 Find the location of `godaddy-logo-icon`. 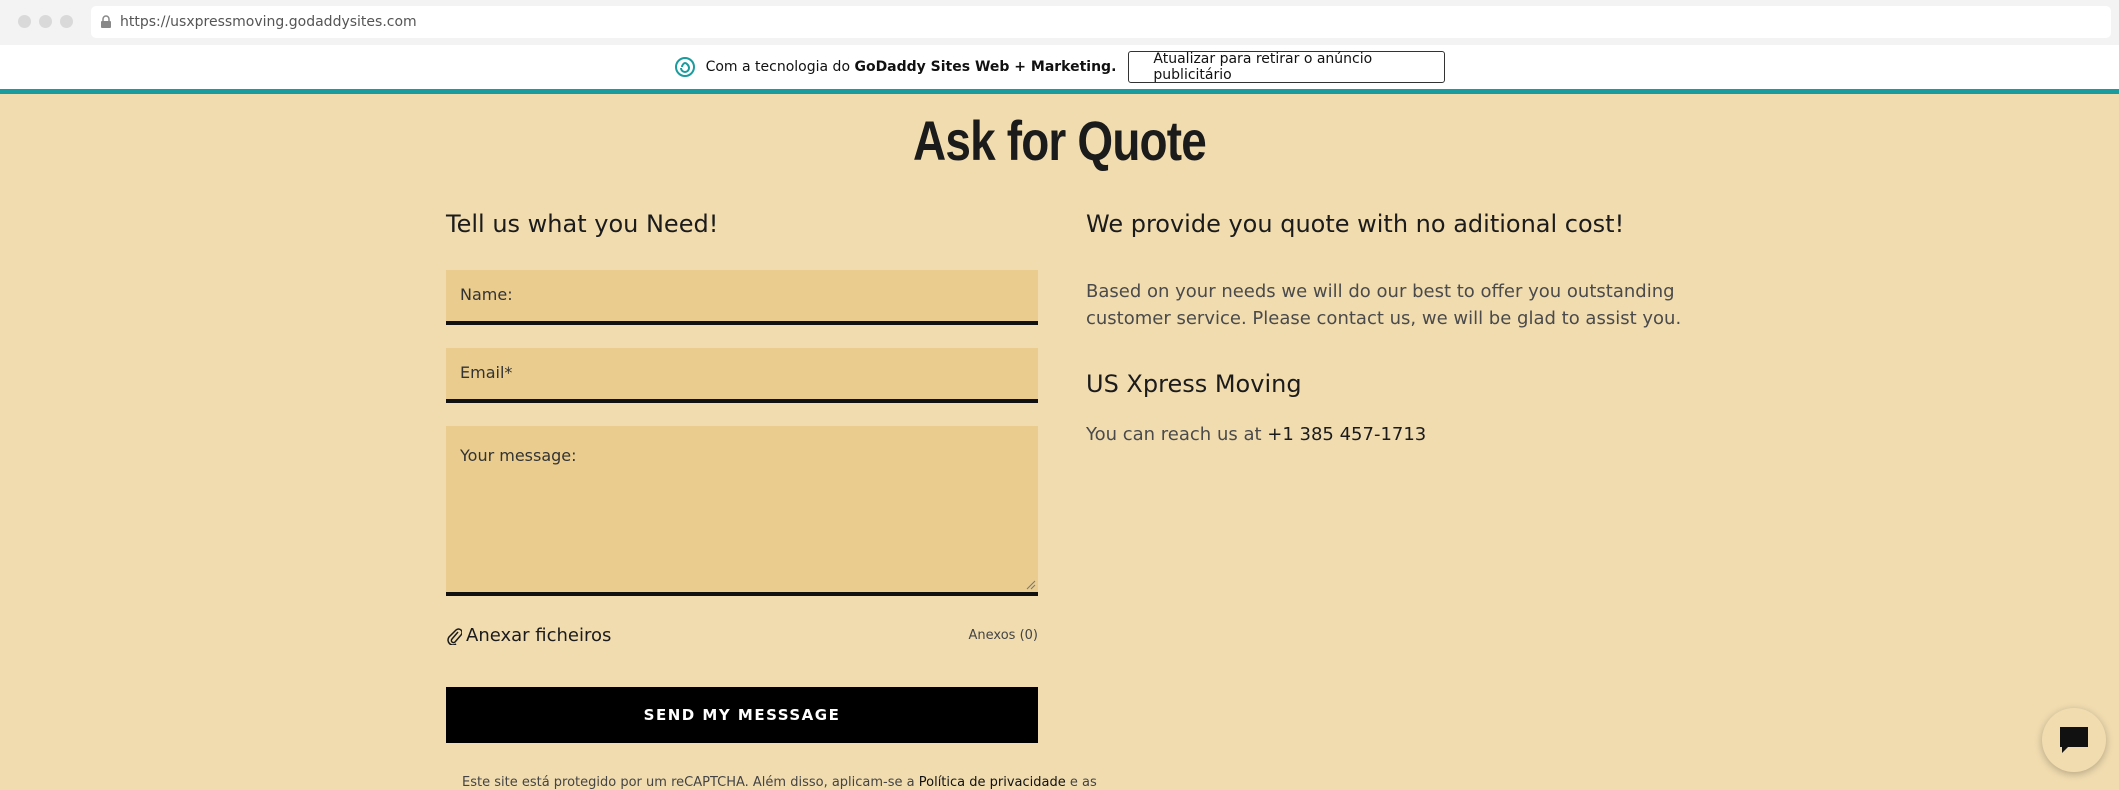

godaddy-logo-icon is located at coordinates (684, 67).